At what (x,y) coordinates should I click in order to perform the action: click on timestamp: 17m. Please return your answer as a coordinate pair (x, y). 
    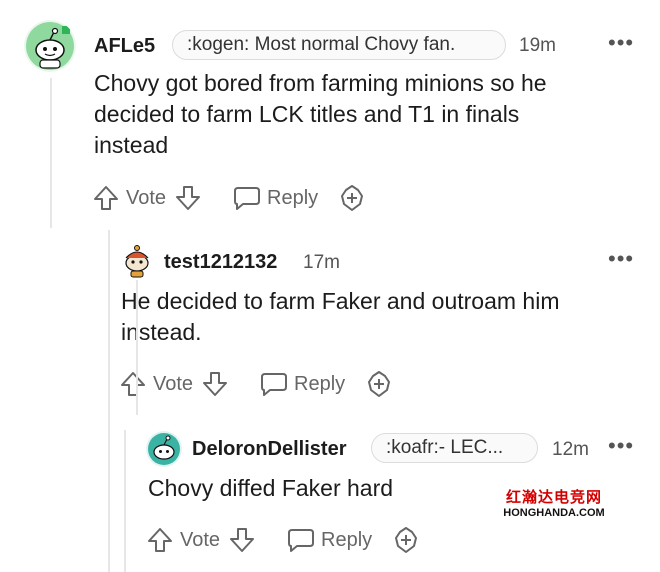
    Looking at the image, I should click on (321, 262).